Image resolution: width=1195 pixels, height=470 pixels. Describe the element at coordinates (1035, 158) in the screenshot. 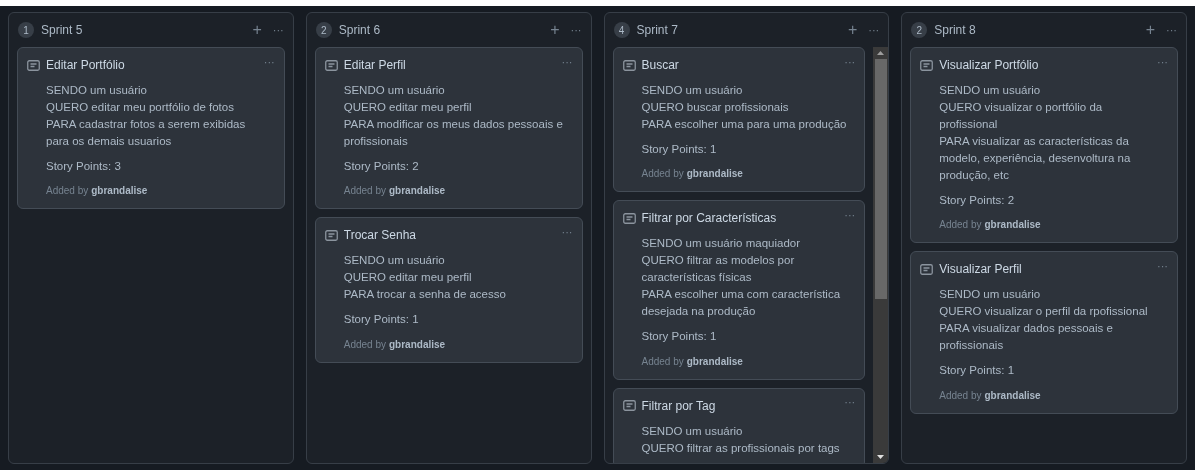

I see `story-text: PARA visualizar as características da modelo, experiência, desenvoltura na produção, etc` at that location.